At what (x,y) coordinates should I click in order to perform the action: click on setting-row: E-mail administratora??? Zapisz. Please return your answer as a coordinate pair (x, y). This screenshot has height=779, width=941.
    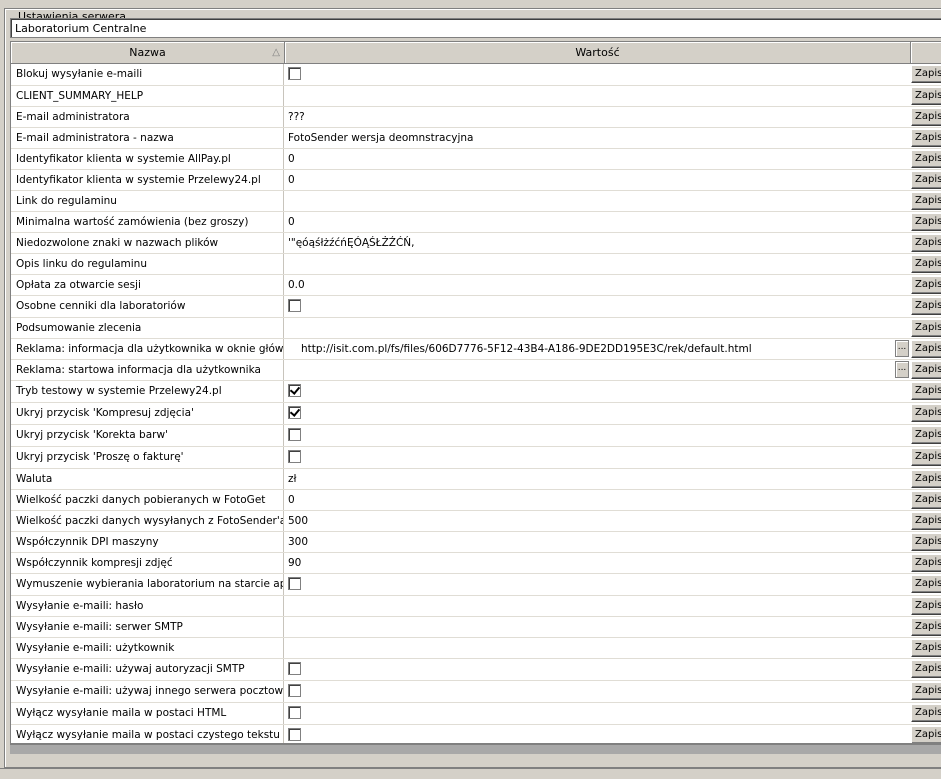
    Looking at the image, I should click on (476, 117).